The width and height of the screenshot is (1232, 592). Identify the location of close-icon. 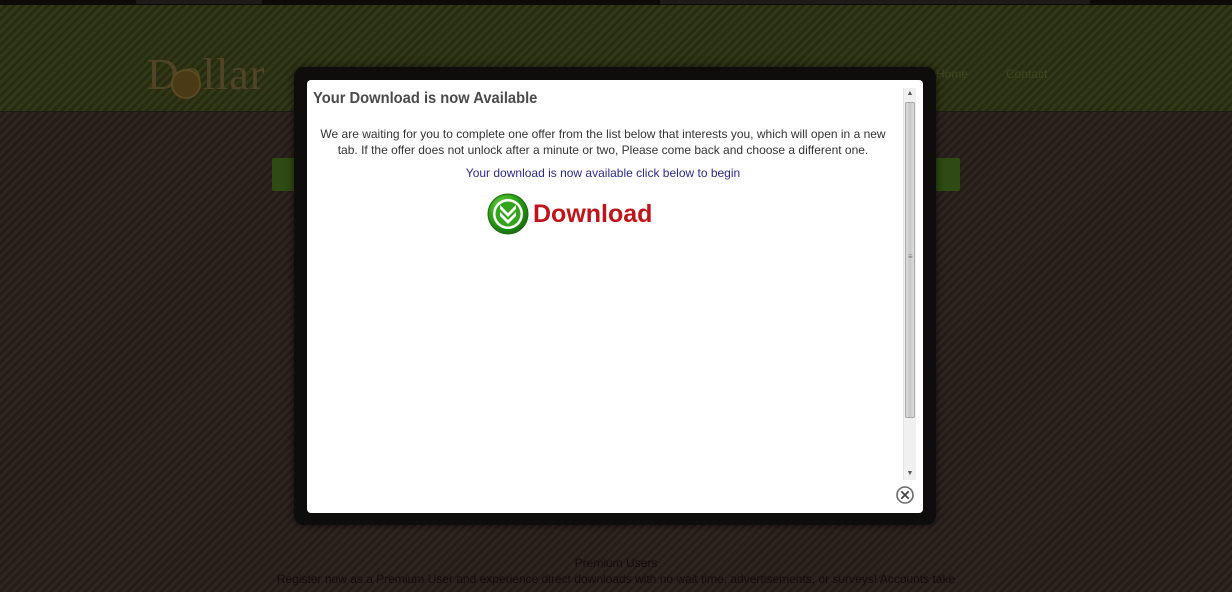
(905, 495).